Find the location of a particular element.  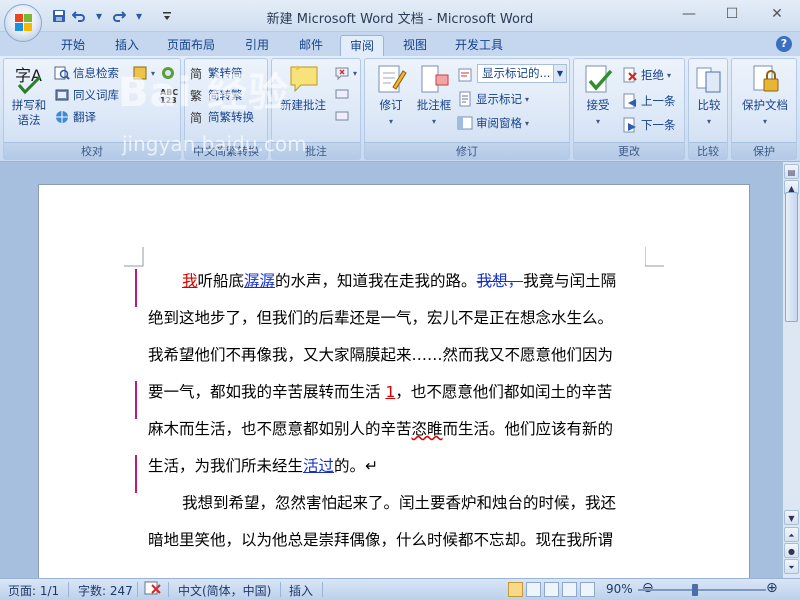

delete-comment-button: ▾ is located at coordinates (345, 73).